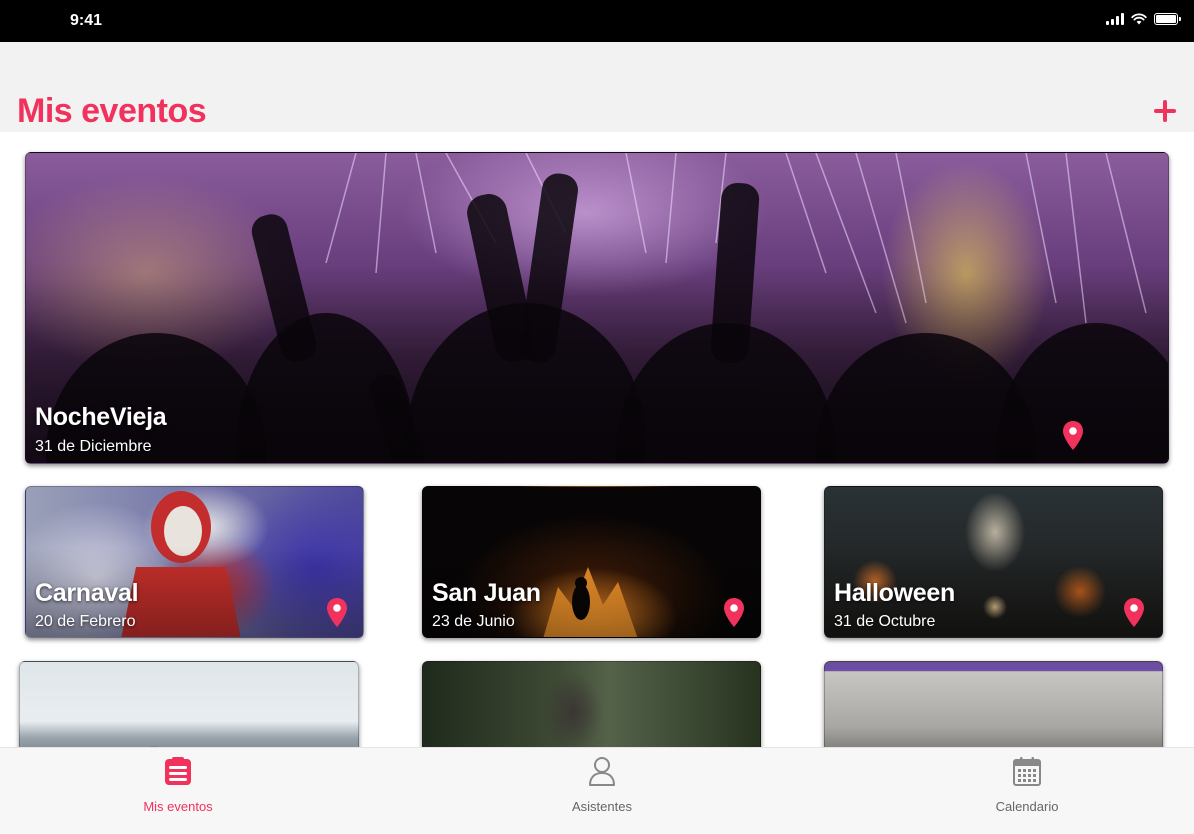 Image resolution: width=1194 pixels, height=834 pixels. I want to click on person-icon, so click(602, 771).